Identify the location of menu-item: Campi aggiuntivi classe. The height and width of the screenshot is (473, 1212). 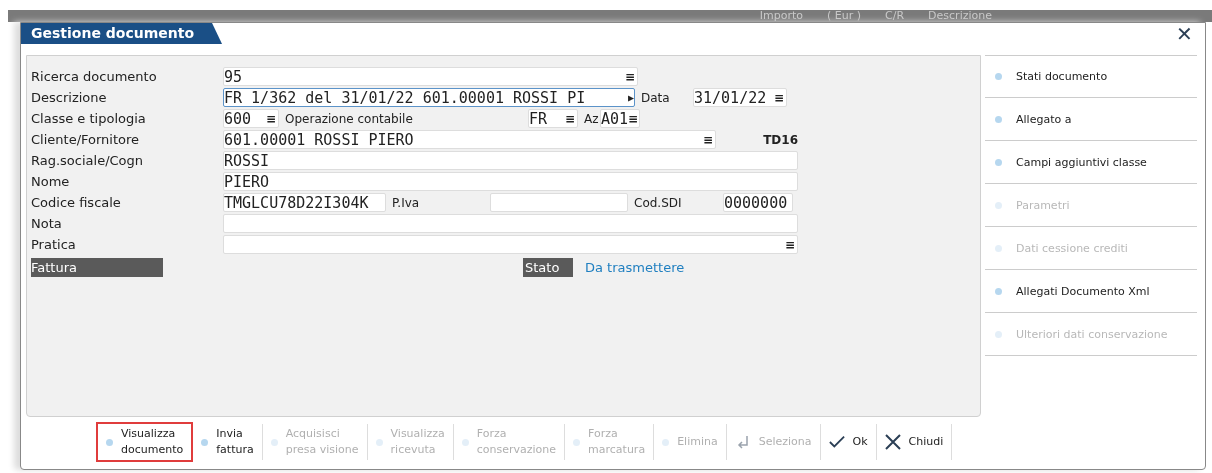
(1091, 162).